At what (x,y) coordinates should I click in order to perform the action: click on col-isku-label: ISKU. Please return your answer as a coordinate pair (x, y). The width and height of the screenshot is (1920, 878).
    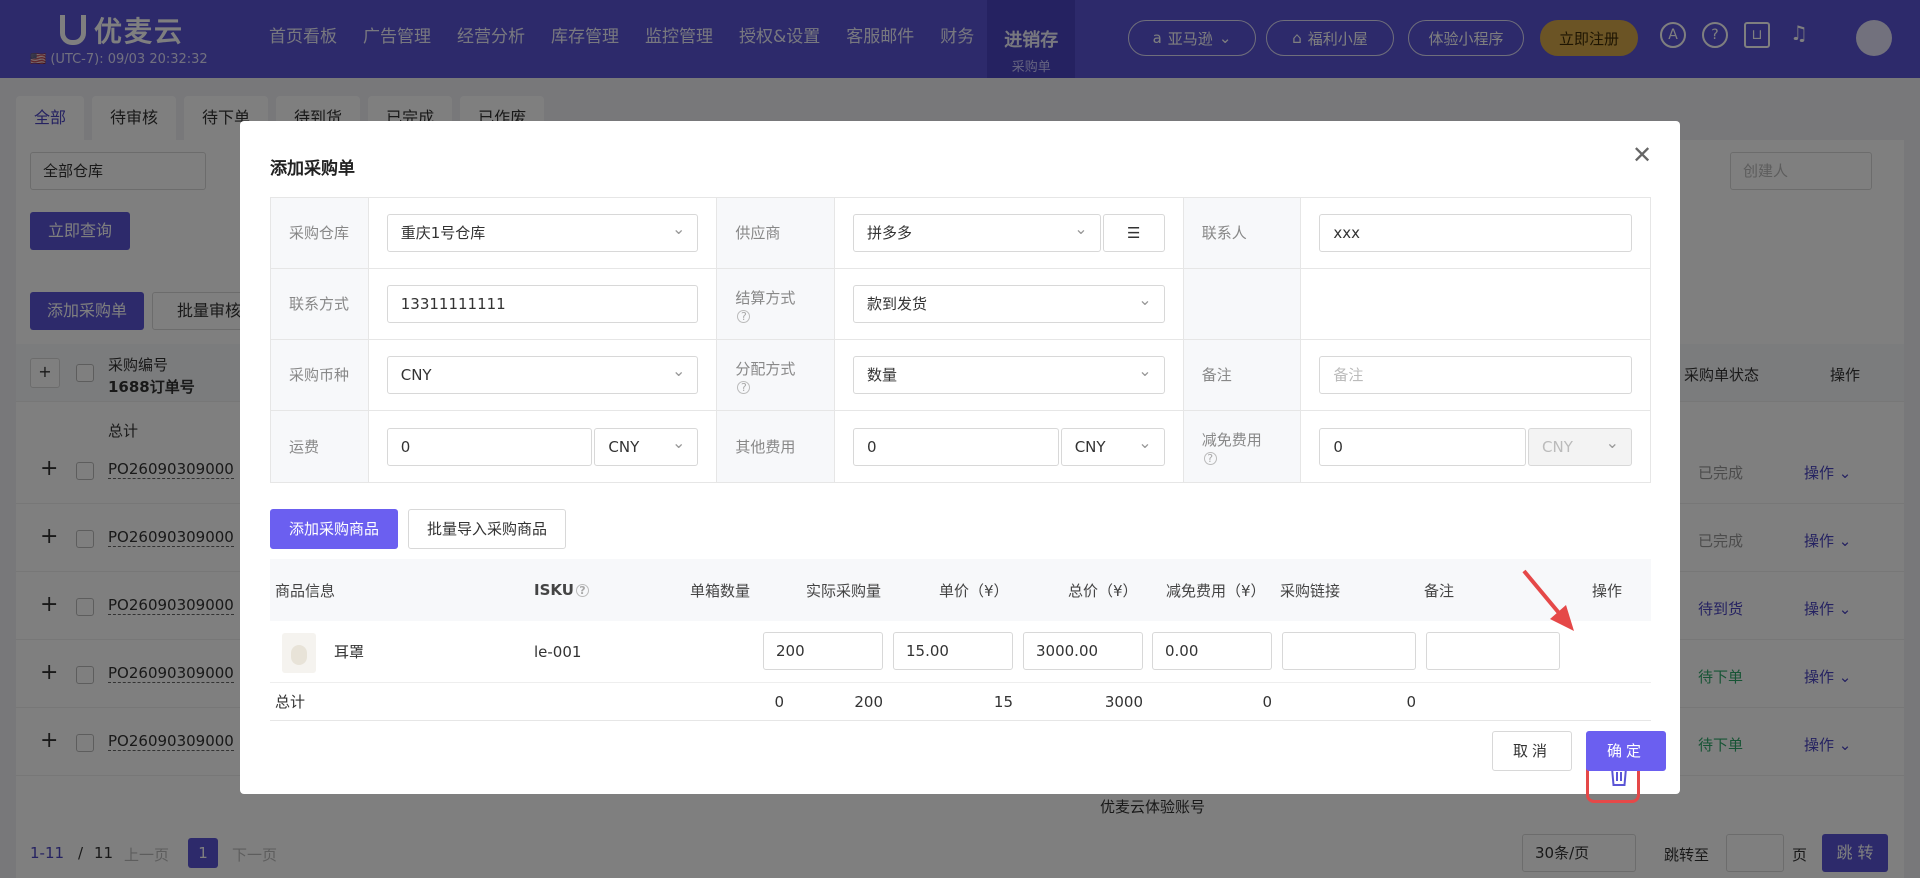
    Looking at the image, I should click on (554, 590).